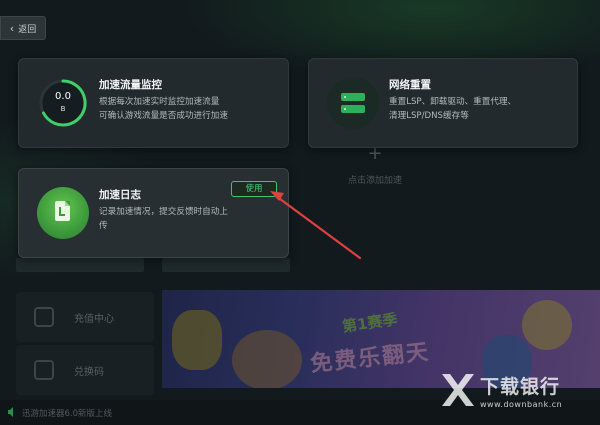 This screenshot has height=425, width=600. I want to click on card-desc-line1: 重置LSP、卸载驱动、重置代理、, so click(453, 102).